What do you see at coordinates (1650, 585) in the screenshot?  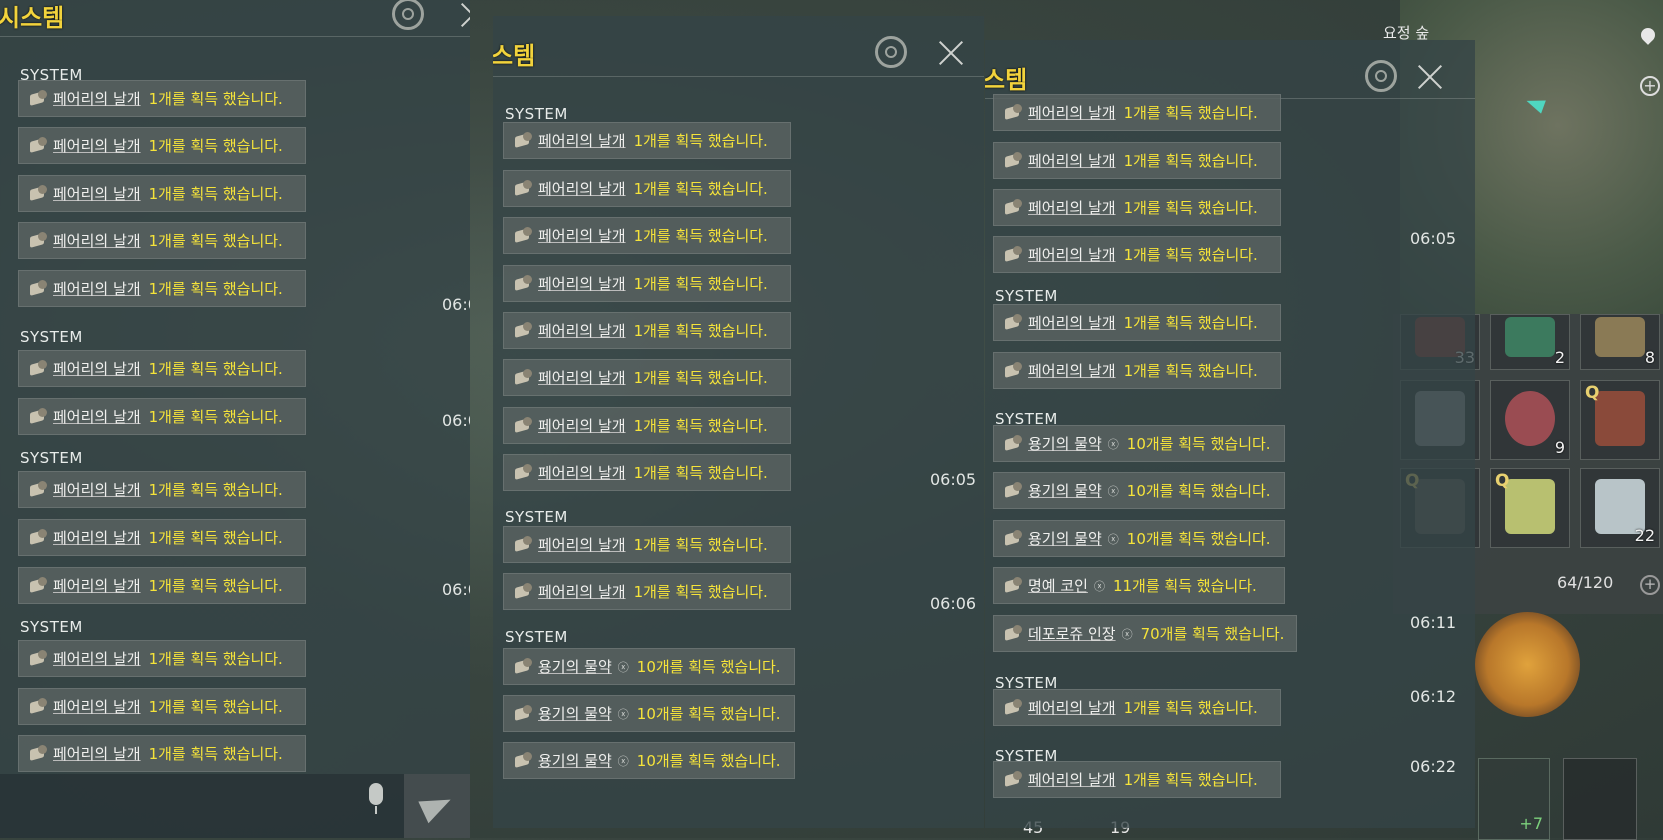 I see `inventory-expand-icon: +` at bounding box center [1650, 585].